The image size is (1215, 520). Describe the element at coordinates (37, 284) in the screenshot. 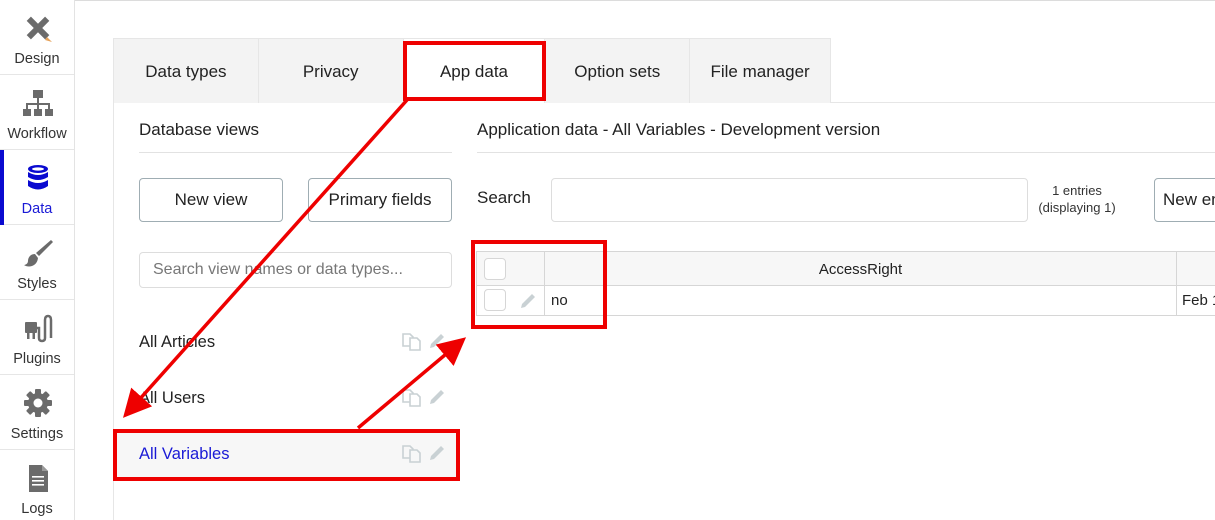

I see `nav-label: Styles` at that location.